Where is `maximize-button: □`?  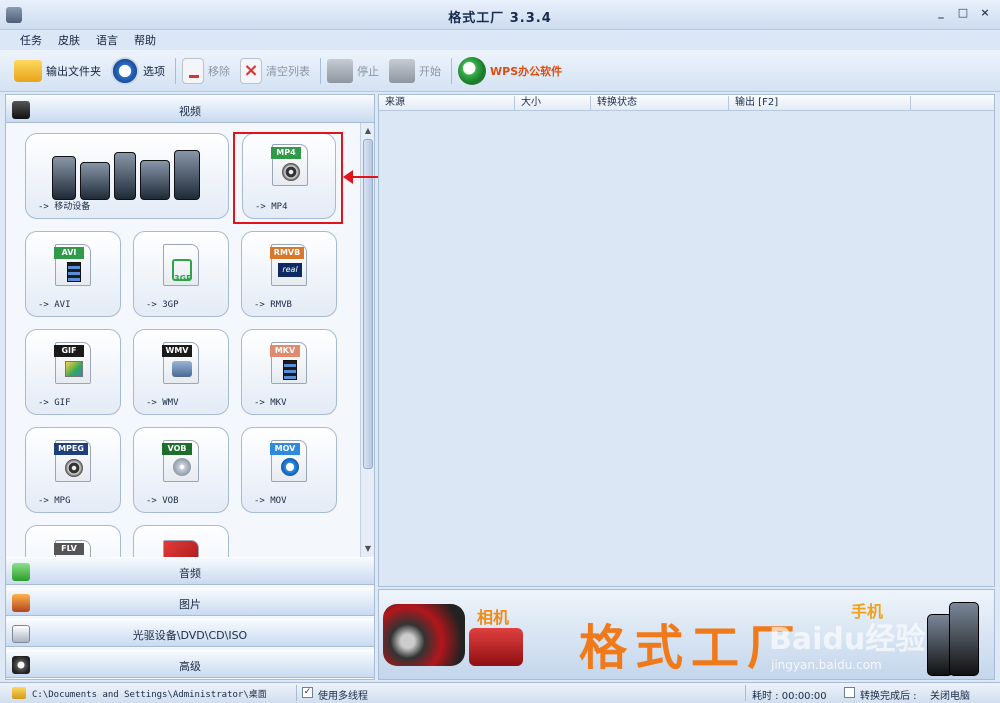 maximize-button: □ is located at coordinates (963, 13).